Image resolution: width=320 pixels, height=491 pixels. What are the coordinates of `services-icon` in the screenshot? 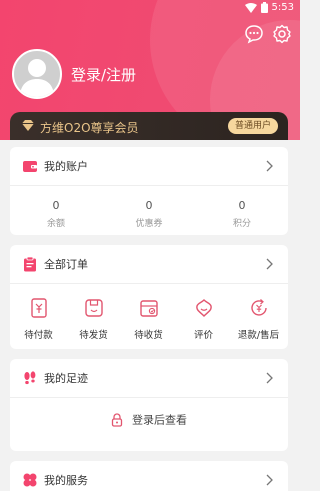 It's located at (30, 480).